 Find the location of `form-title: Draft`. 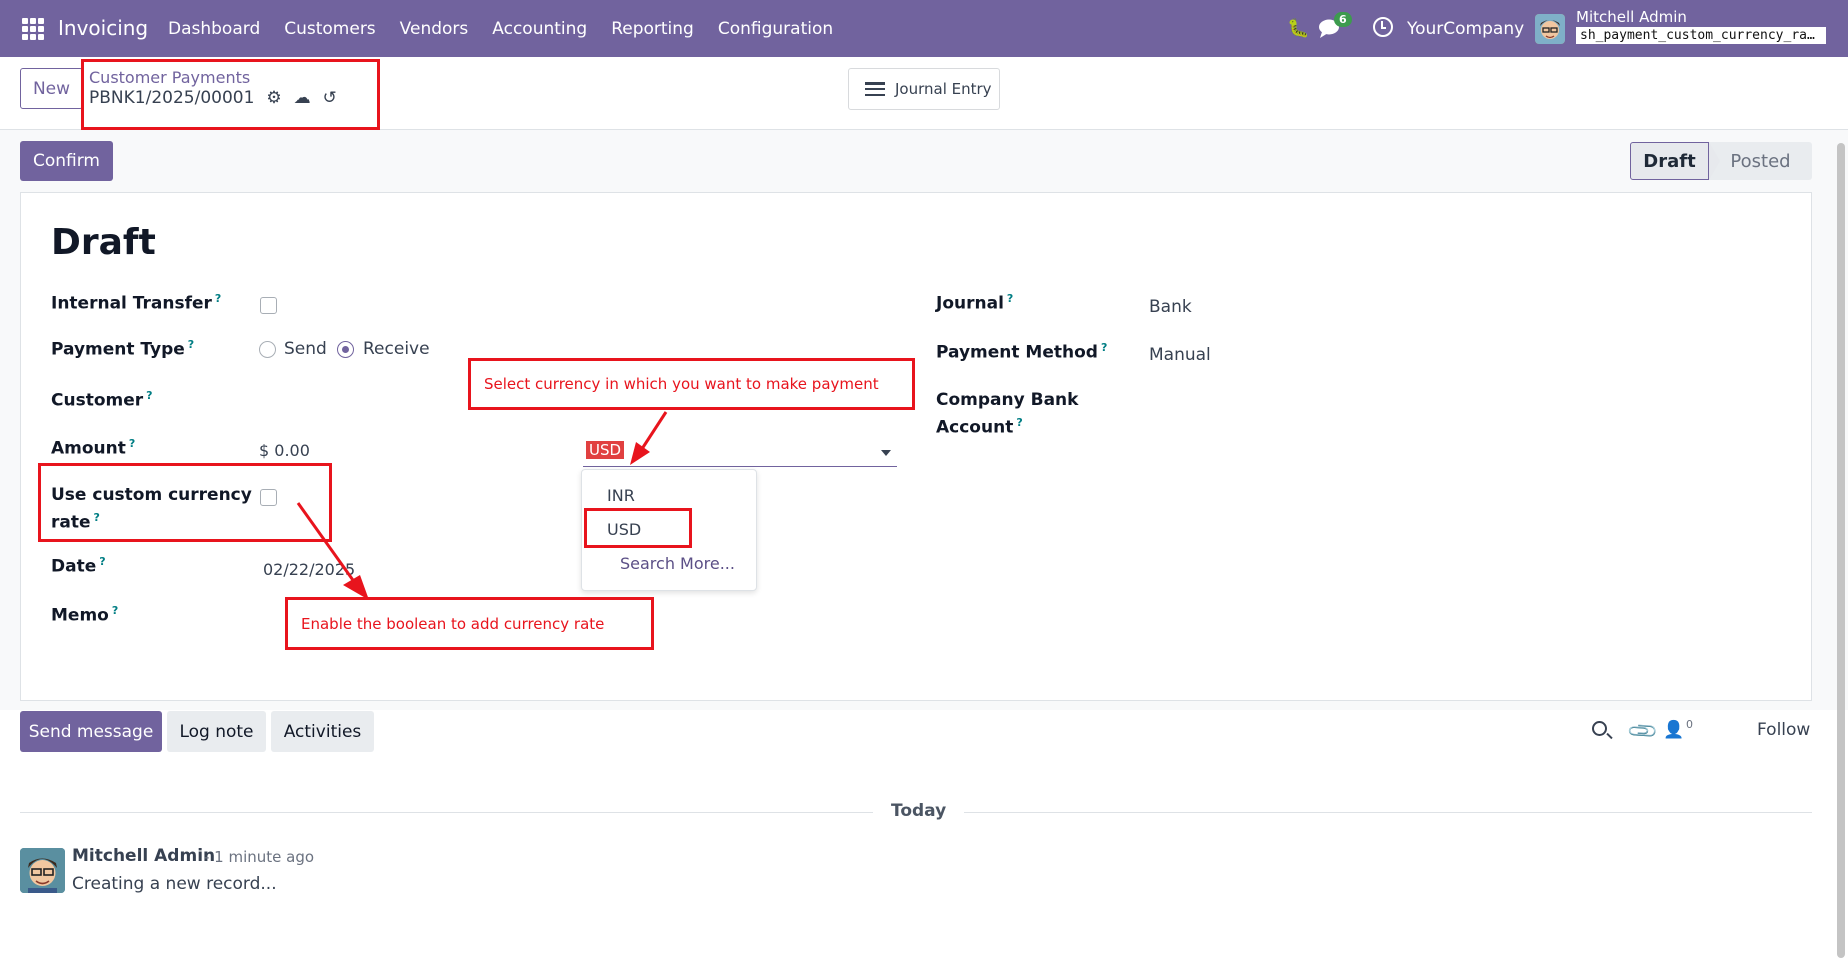

form-title: Draft is located at coordinates (103, 242).